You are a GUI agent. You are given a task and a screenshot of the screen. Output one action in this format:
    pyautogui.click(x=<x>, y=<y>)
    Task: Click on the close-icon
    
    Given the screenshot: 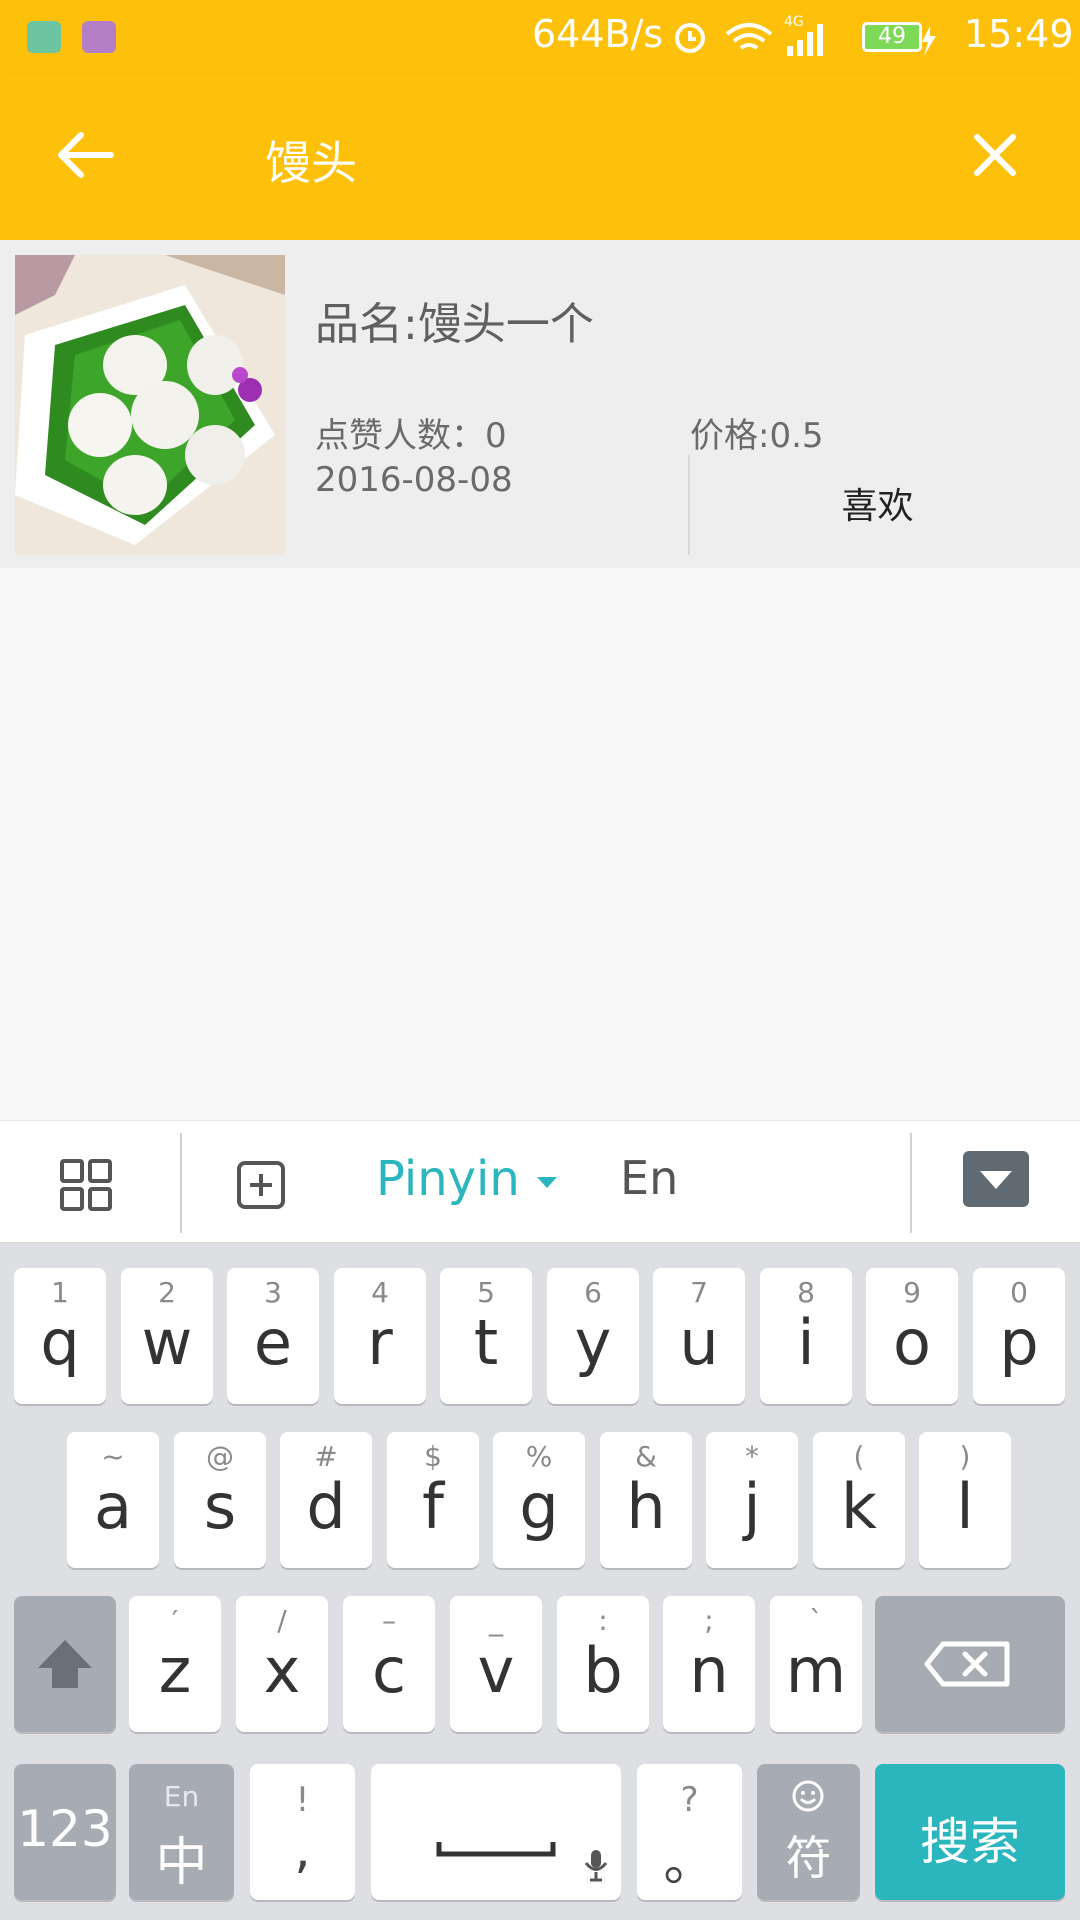 What is the action you would take?
    pyautogui.click(x=995, y=155)
    